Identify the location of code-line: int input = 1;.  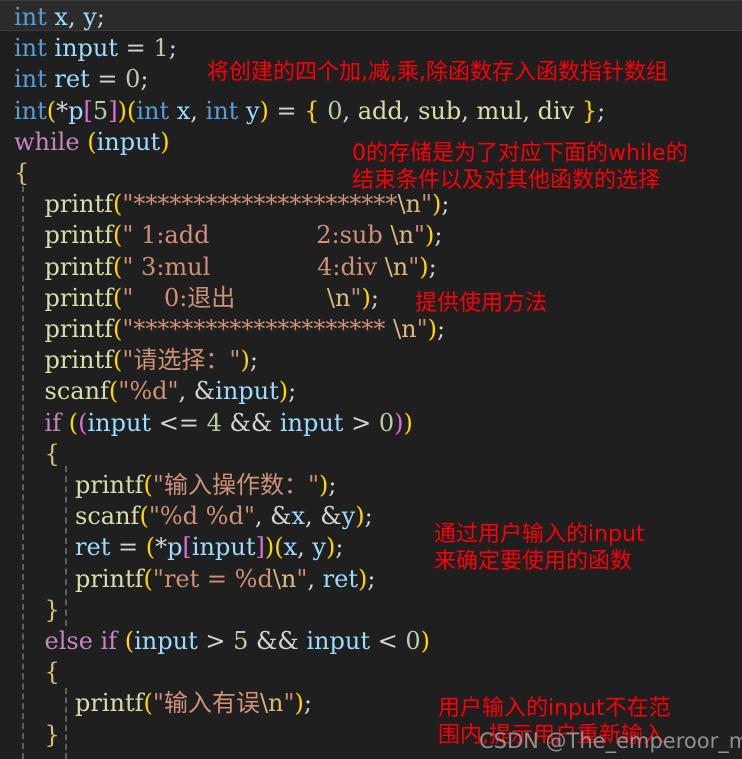
(88, 48).